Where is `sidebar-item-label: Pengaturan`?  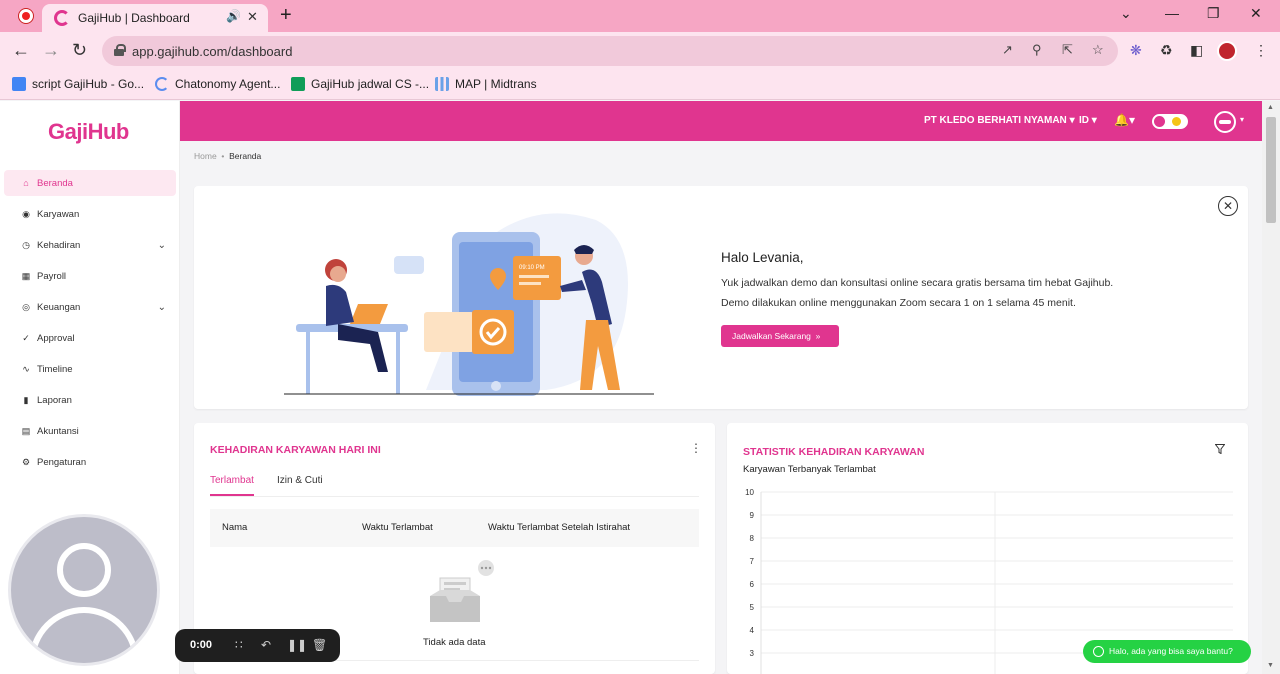 sidebar-item-label: Pengaturan is located at coordinates (62, 462).